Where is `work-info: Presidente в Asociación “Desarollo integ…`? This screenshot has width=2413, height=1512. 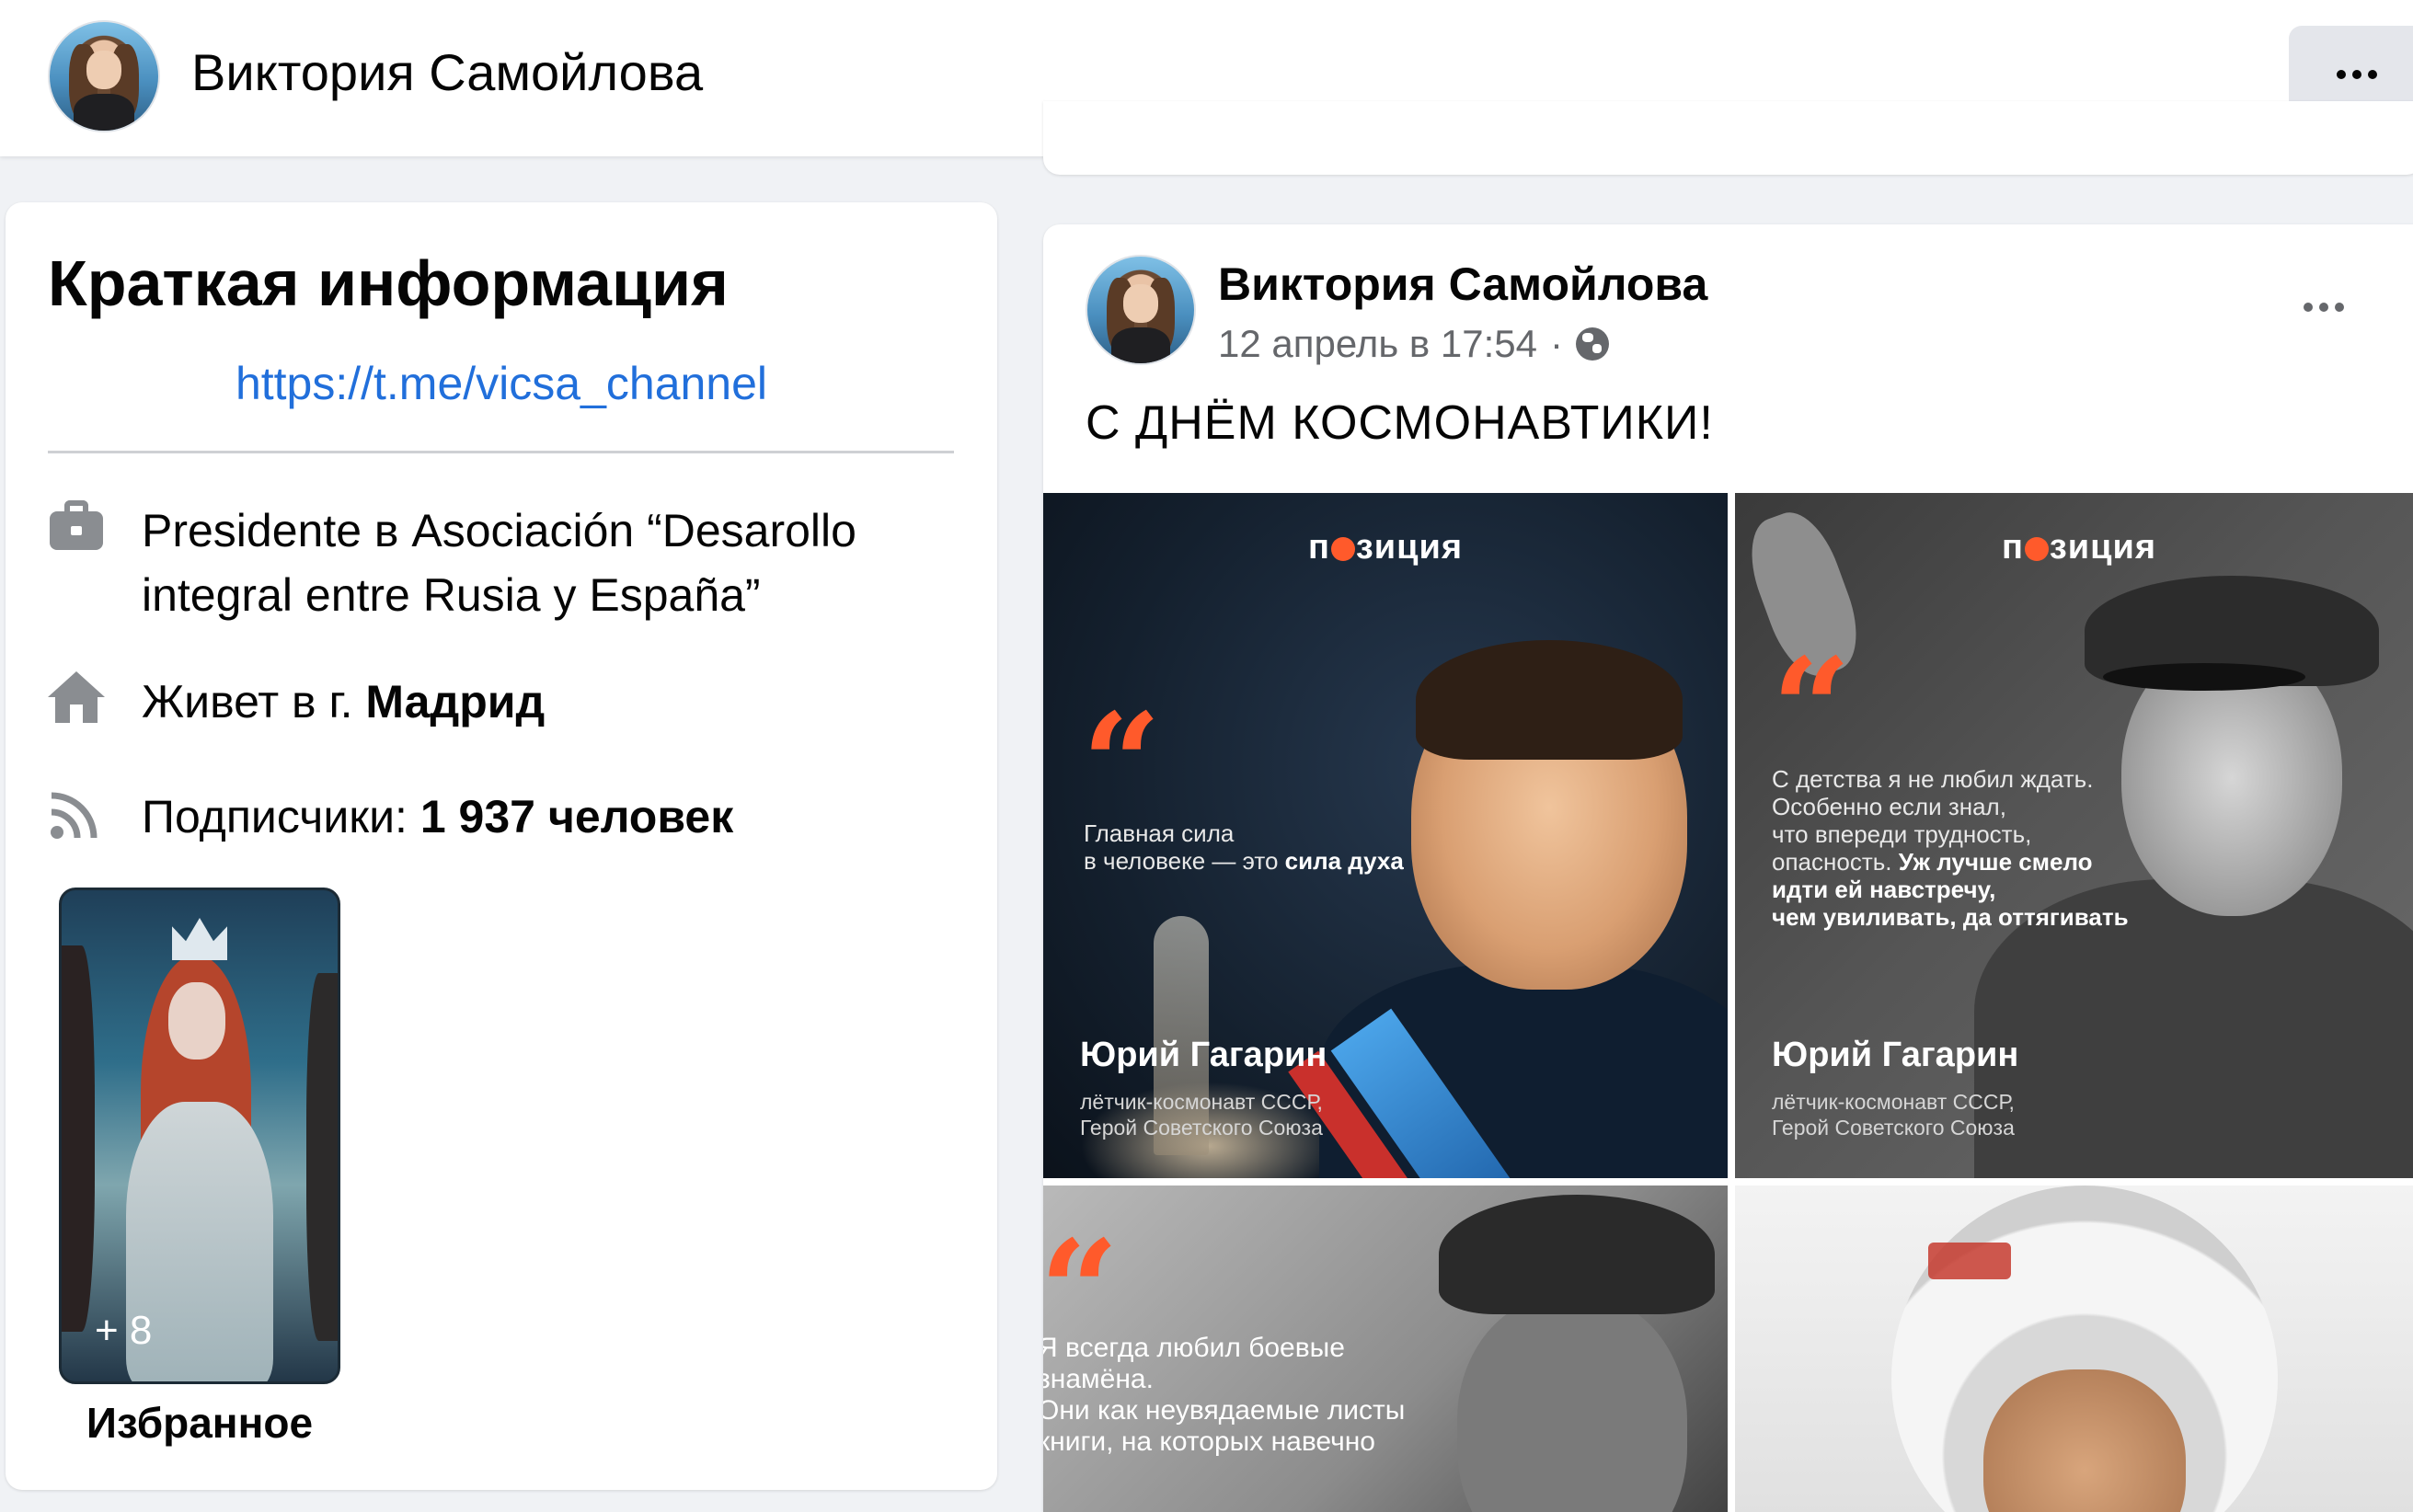
work-info: Presidente в Asociación “Desarollo integ… is located at coordinates (452, 562).